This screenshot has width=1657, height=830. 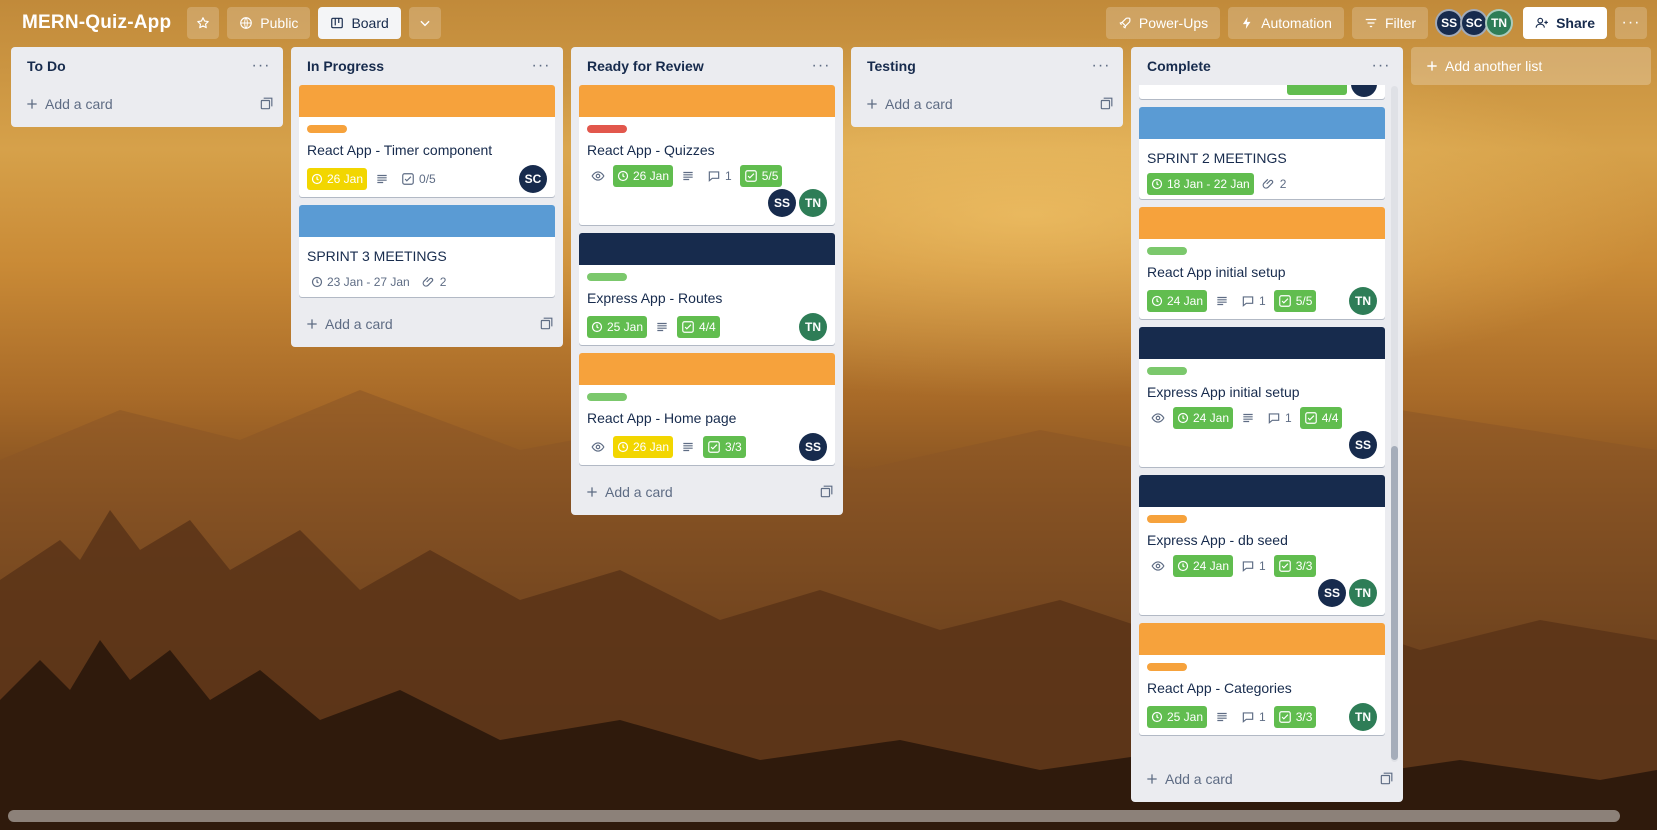 What do you see at coordinates (345, 66) in the screenshot?
I see `list-title: In Progress` at bounding box center [345, 66].